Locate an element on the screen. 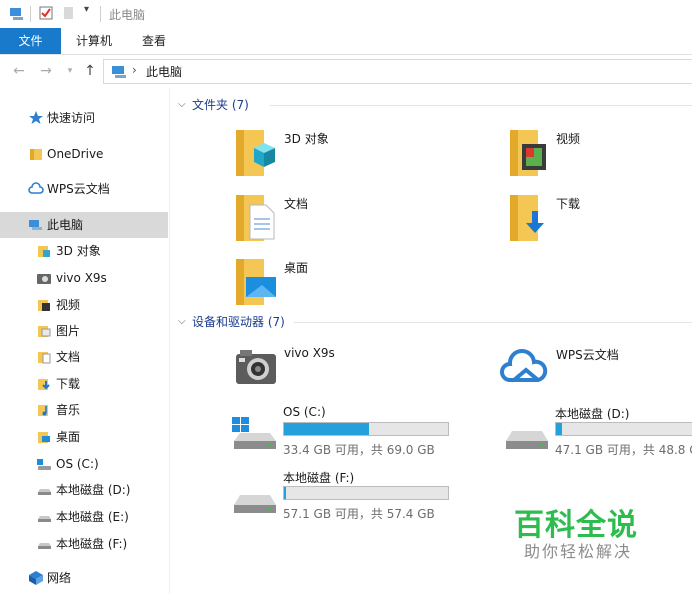 The image size is (692, 594). sidebar-item-vivo-x9s: vivo X9s is located at coordinates (84, 278).